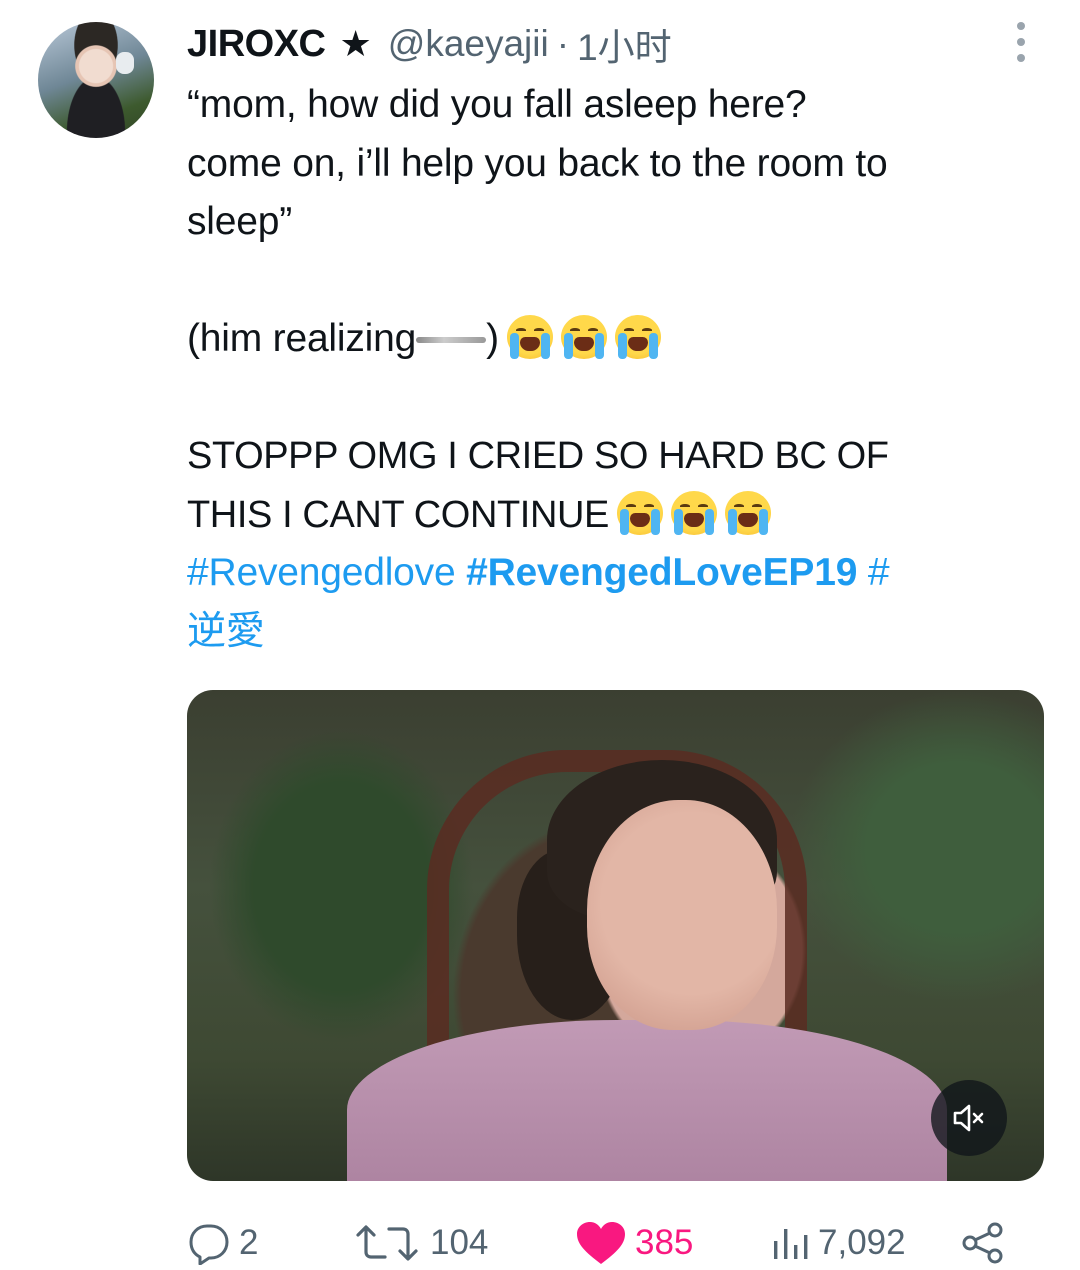  Describe the element at coordinates (624, 44) in the screenshot. I see `tweet-timestamp: 1小时` at that location.